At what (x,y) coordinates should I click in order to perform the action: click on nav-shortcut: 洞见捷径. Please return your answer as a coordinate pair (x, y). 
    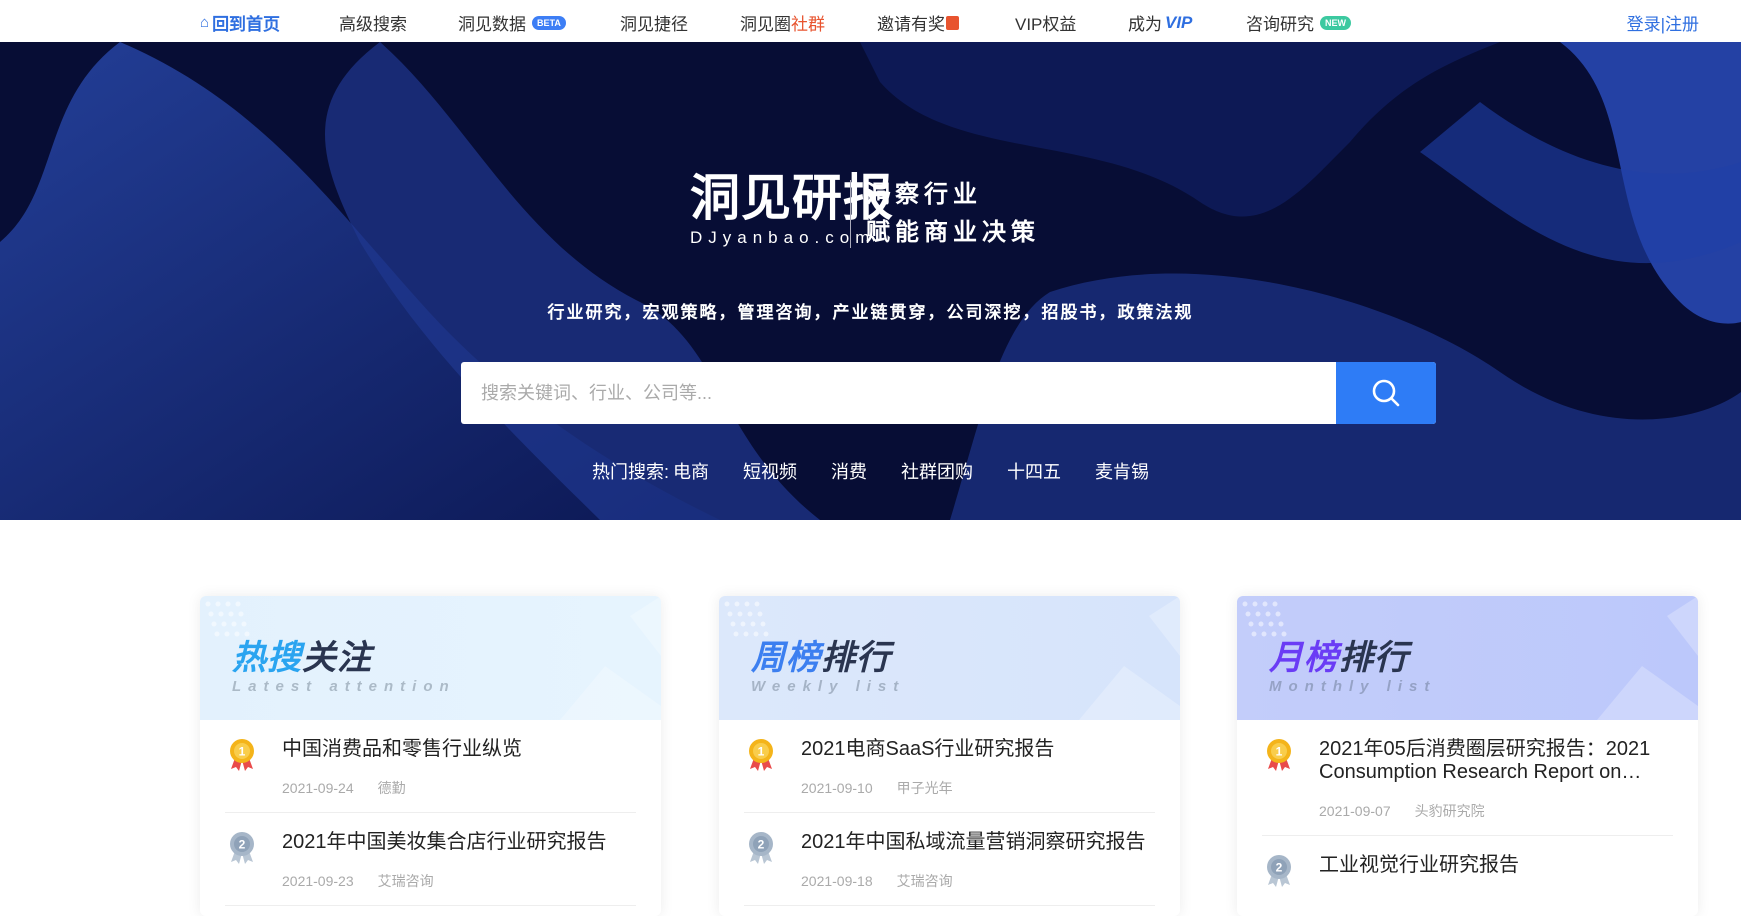
    Looking at the image, I should click on (654, 22).